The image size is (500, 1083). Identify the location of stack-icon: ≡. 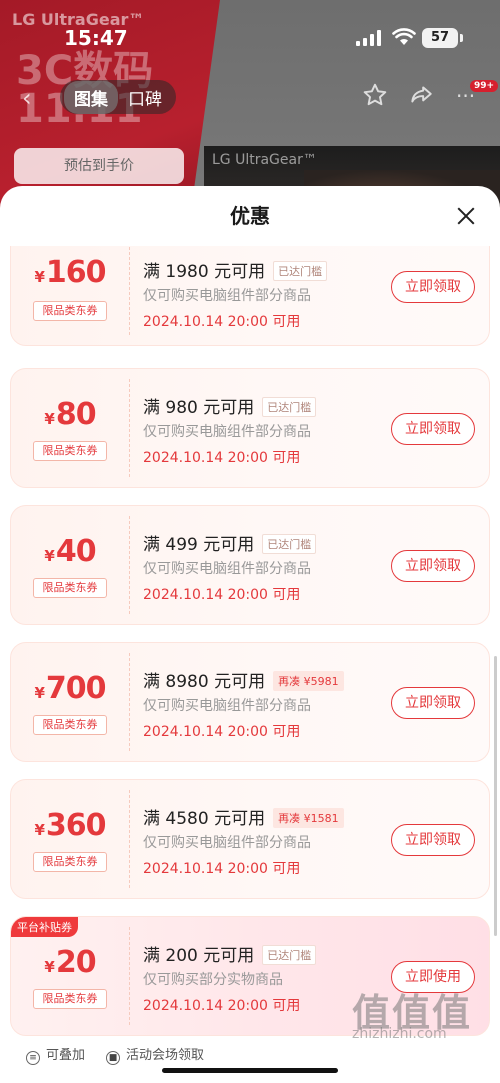
(33, 1058).